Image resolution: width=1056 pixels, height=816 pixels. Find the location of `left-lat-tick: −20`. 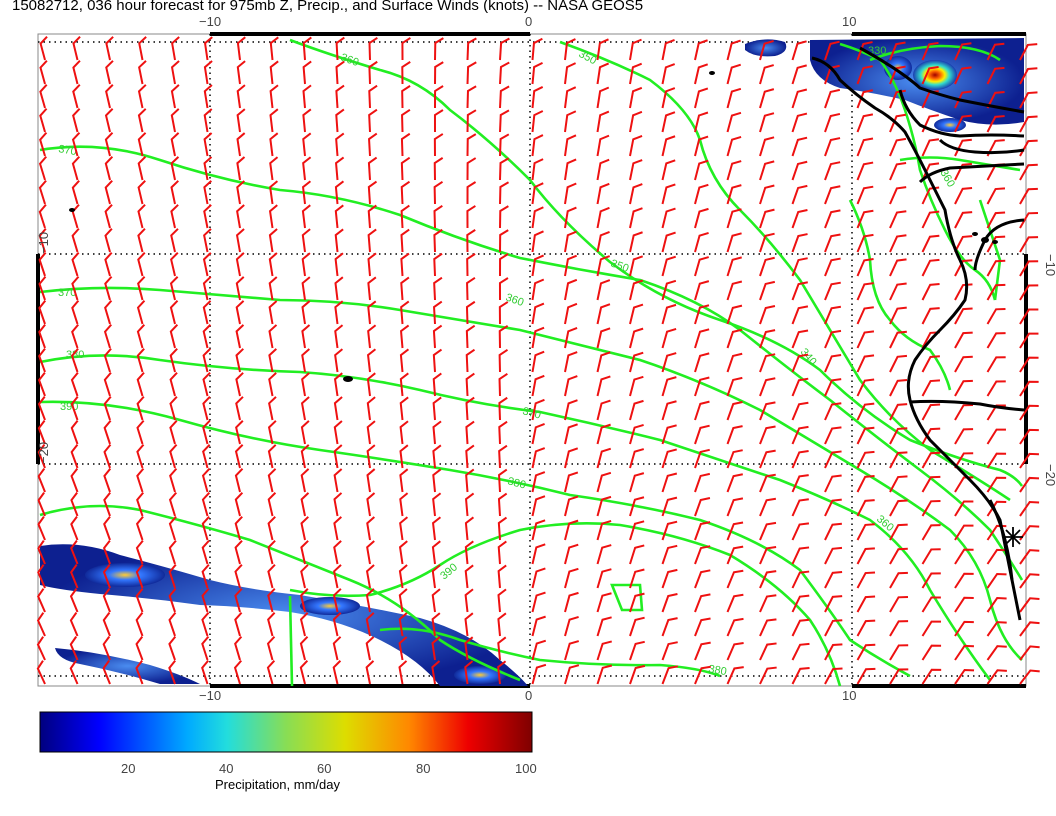

left-lat-tick: −20 is located at coordinates (43, 453).